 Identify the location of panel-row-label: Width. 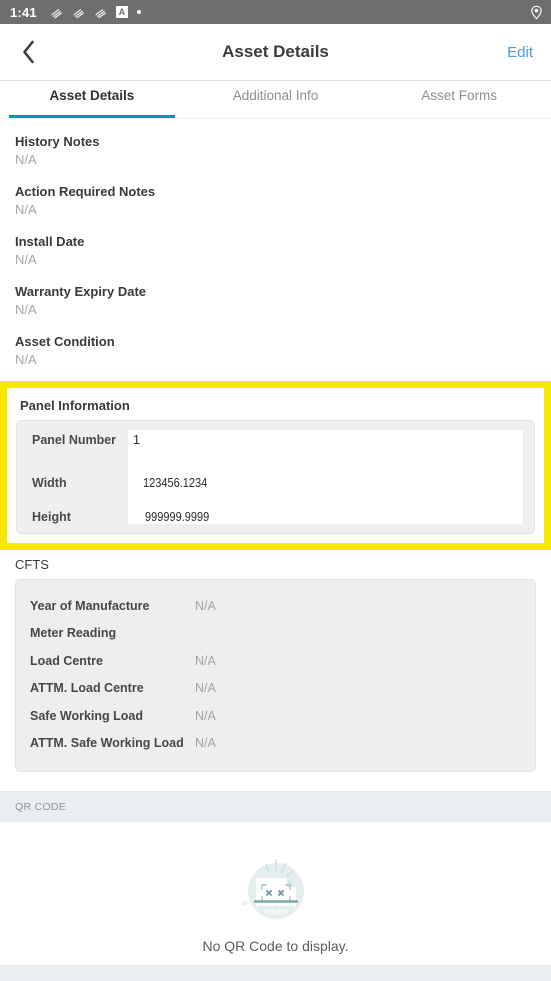
(49, 483).